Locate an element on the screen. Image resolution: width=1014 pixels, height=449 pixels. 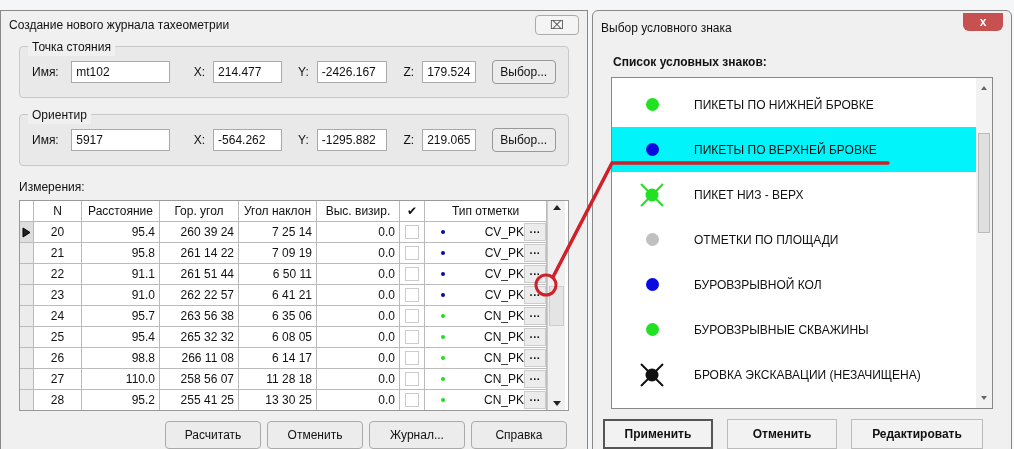
symbol-name: БУРОВЗРЫВНОЙ КОЛ is located at coordinates (758, 285).